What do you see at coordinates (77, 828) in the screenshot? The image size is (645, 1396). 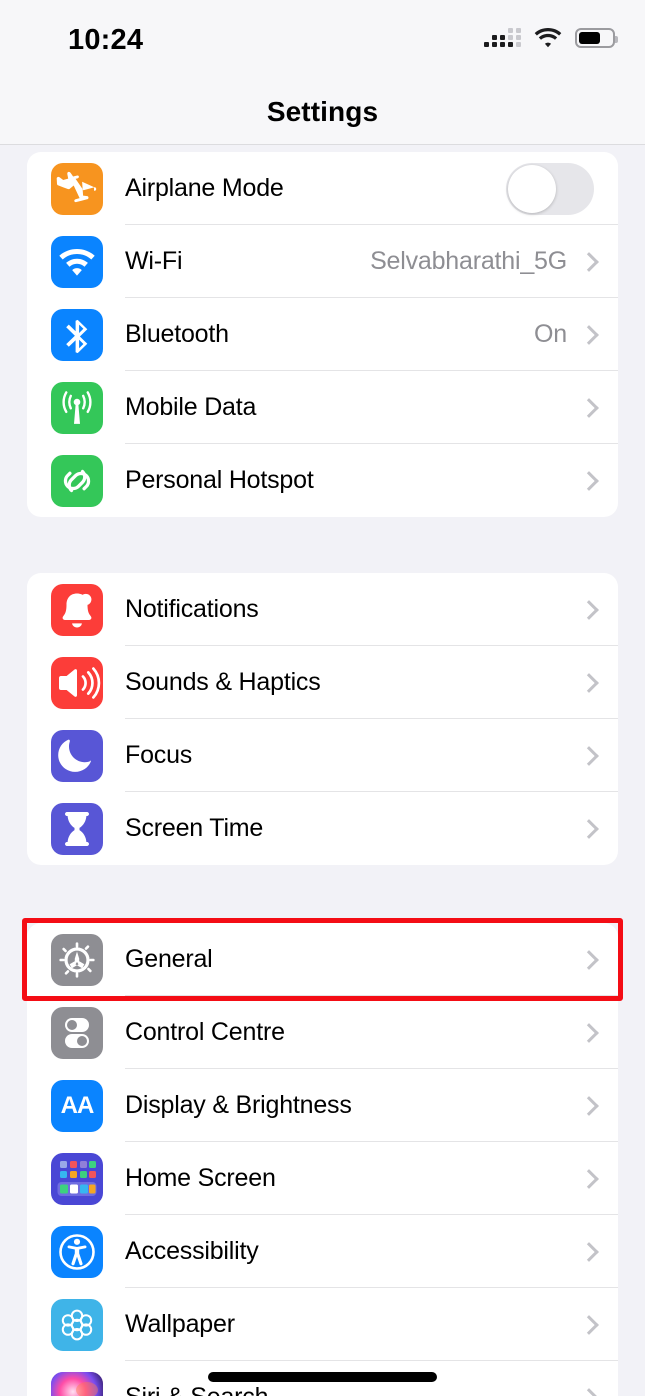 I see `hourglass-icon` at bounding box center [77, 828].